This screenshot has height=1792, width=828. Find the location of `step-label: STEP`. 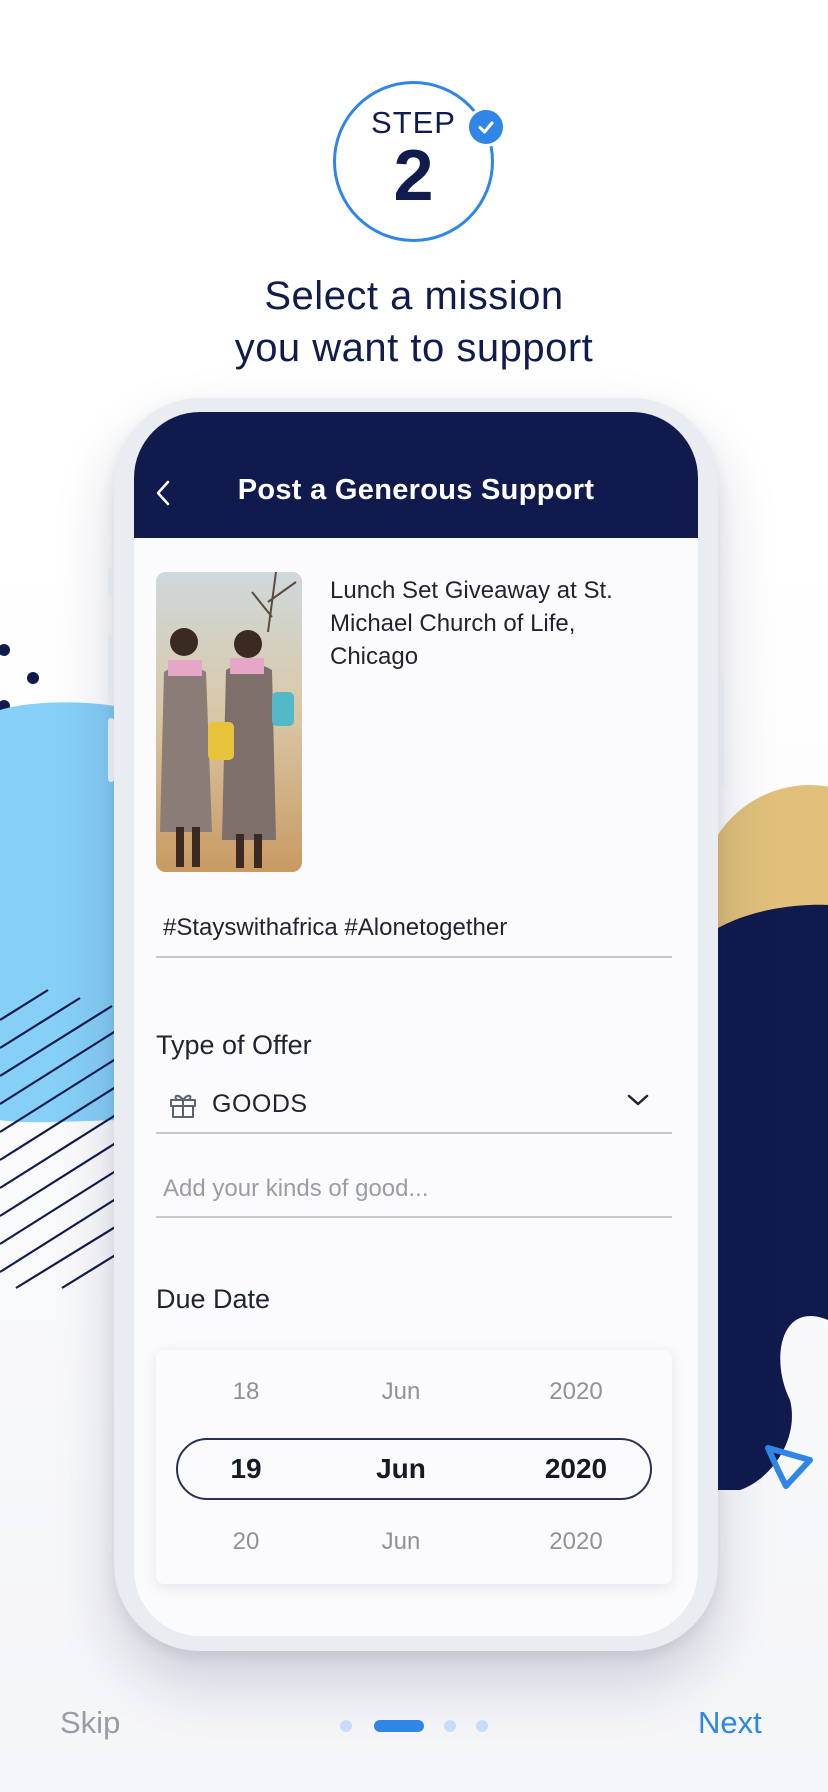

step-label: STEP is located at coordinates (413, 122).